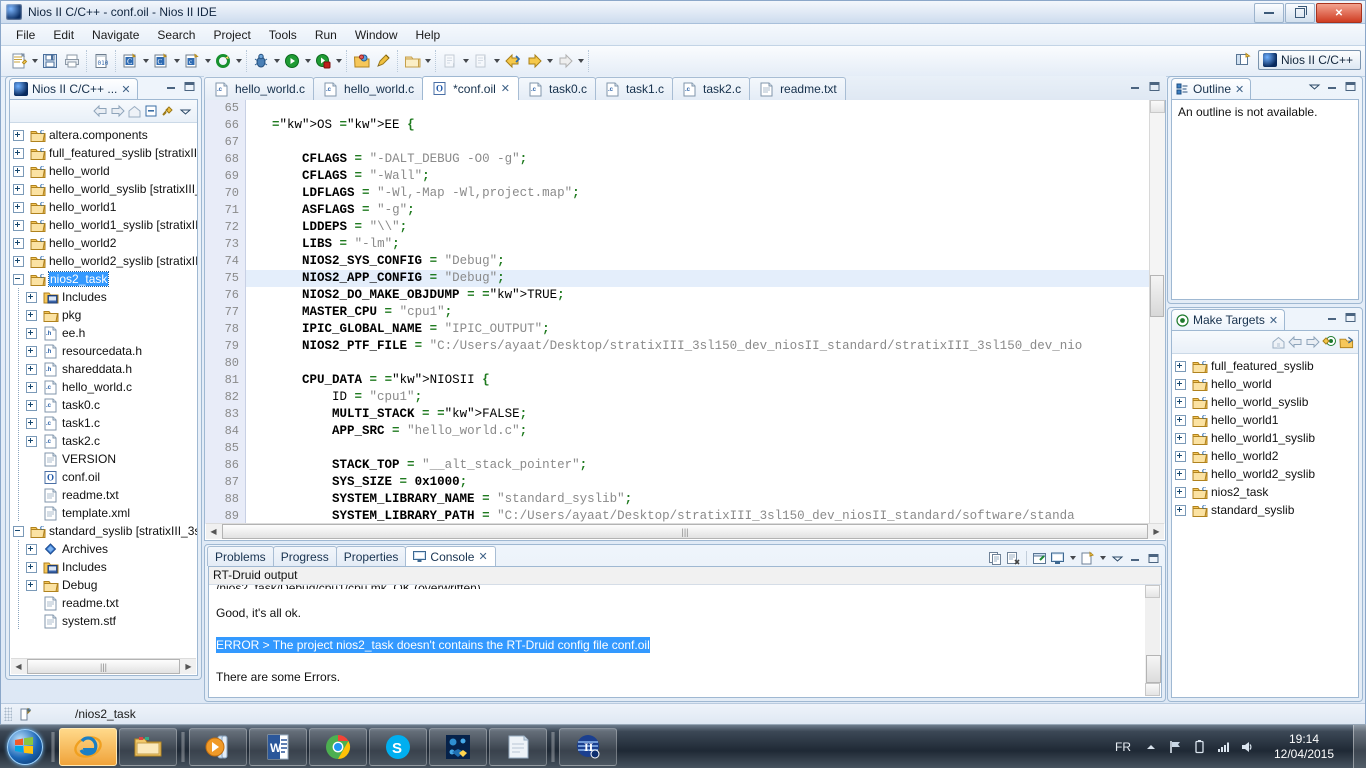  Describe the element at coordinates (103, 225) in the screenshot. I see `tree-item: Chello_world1_syslib [stratixII` at that location.